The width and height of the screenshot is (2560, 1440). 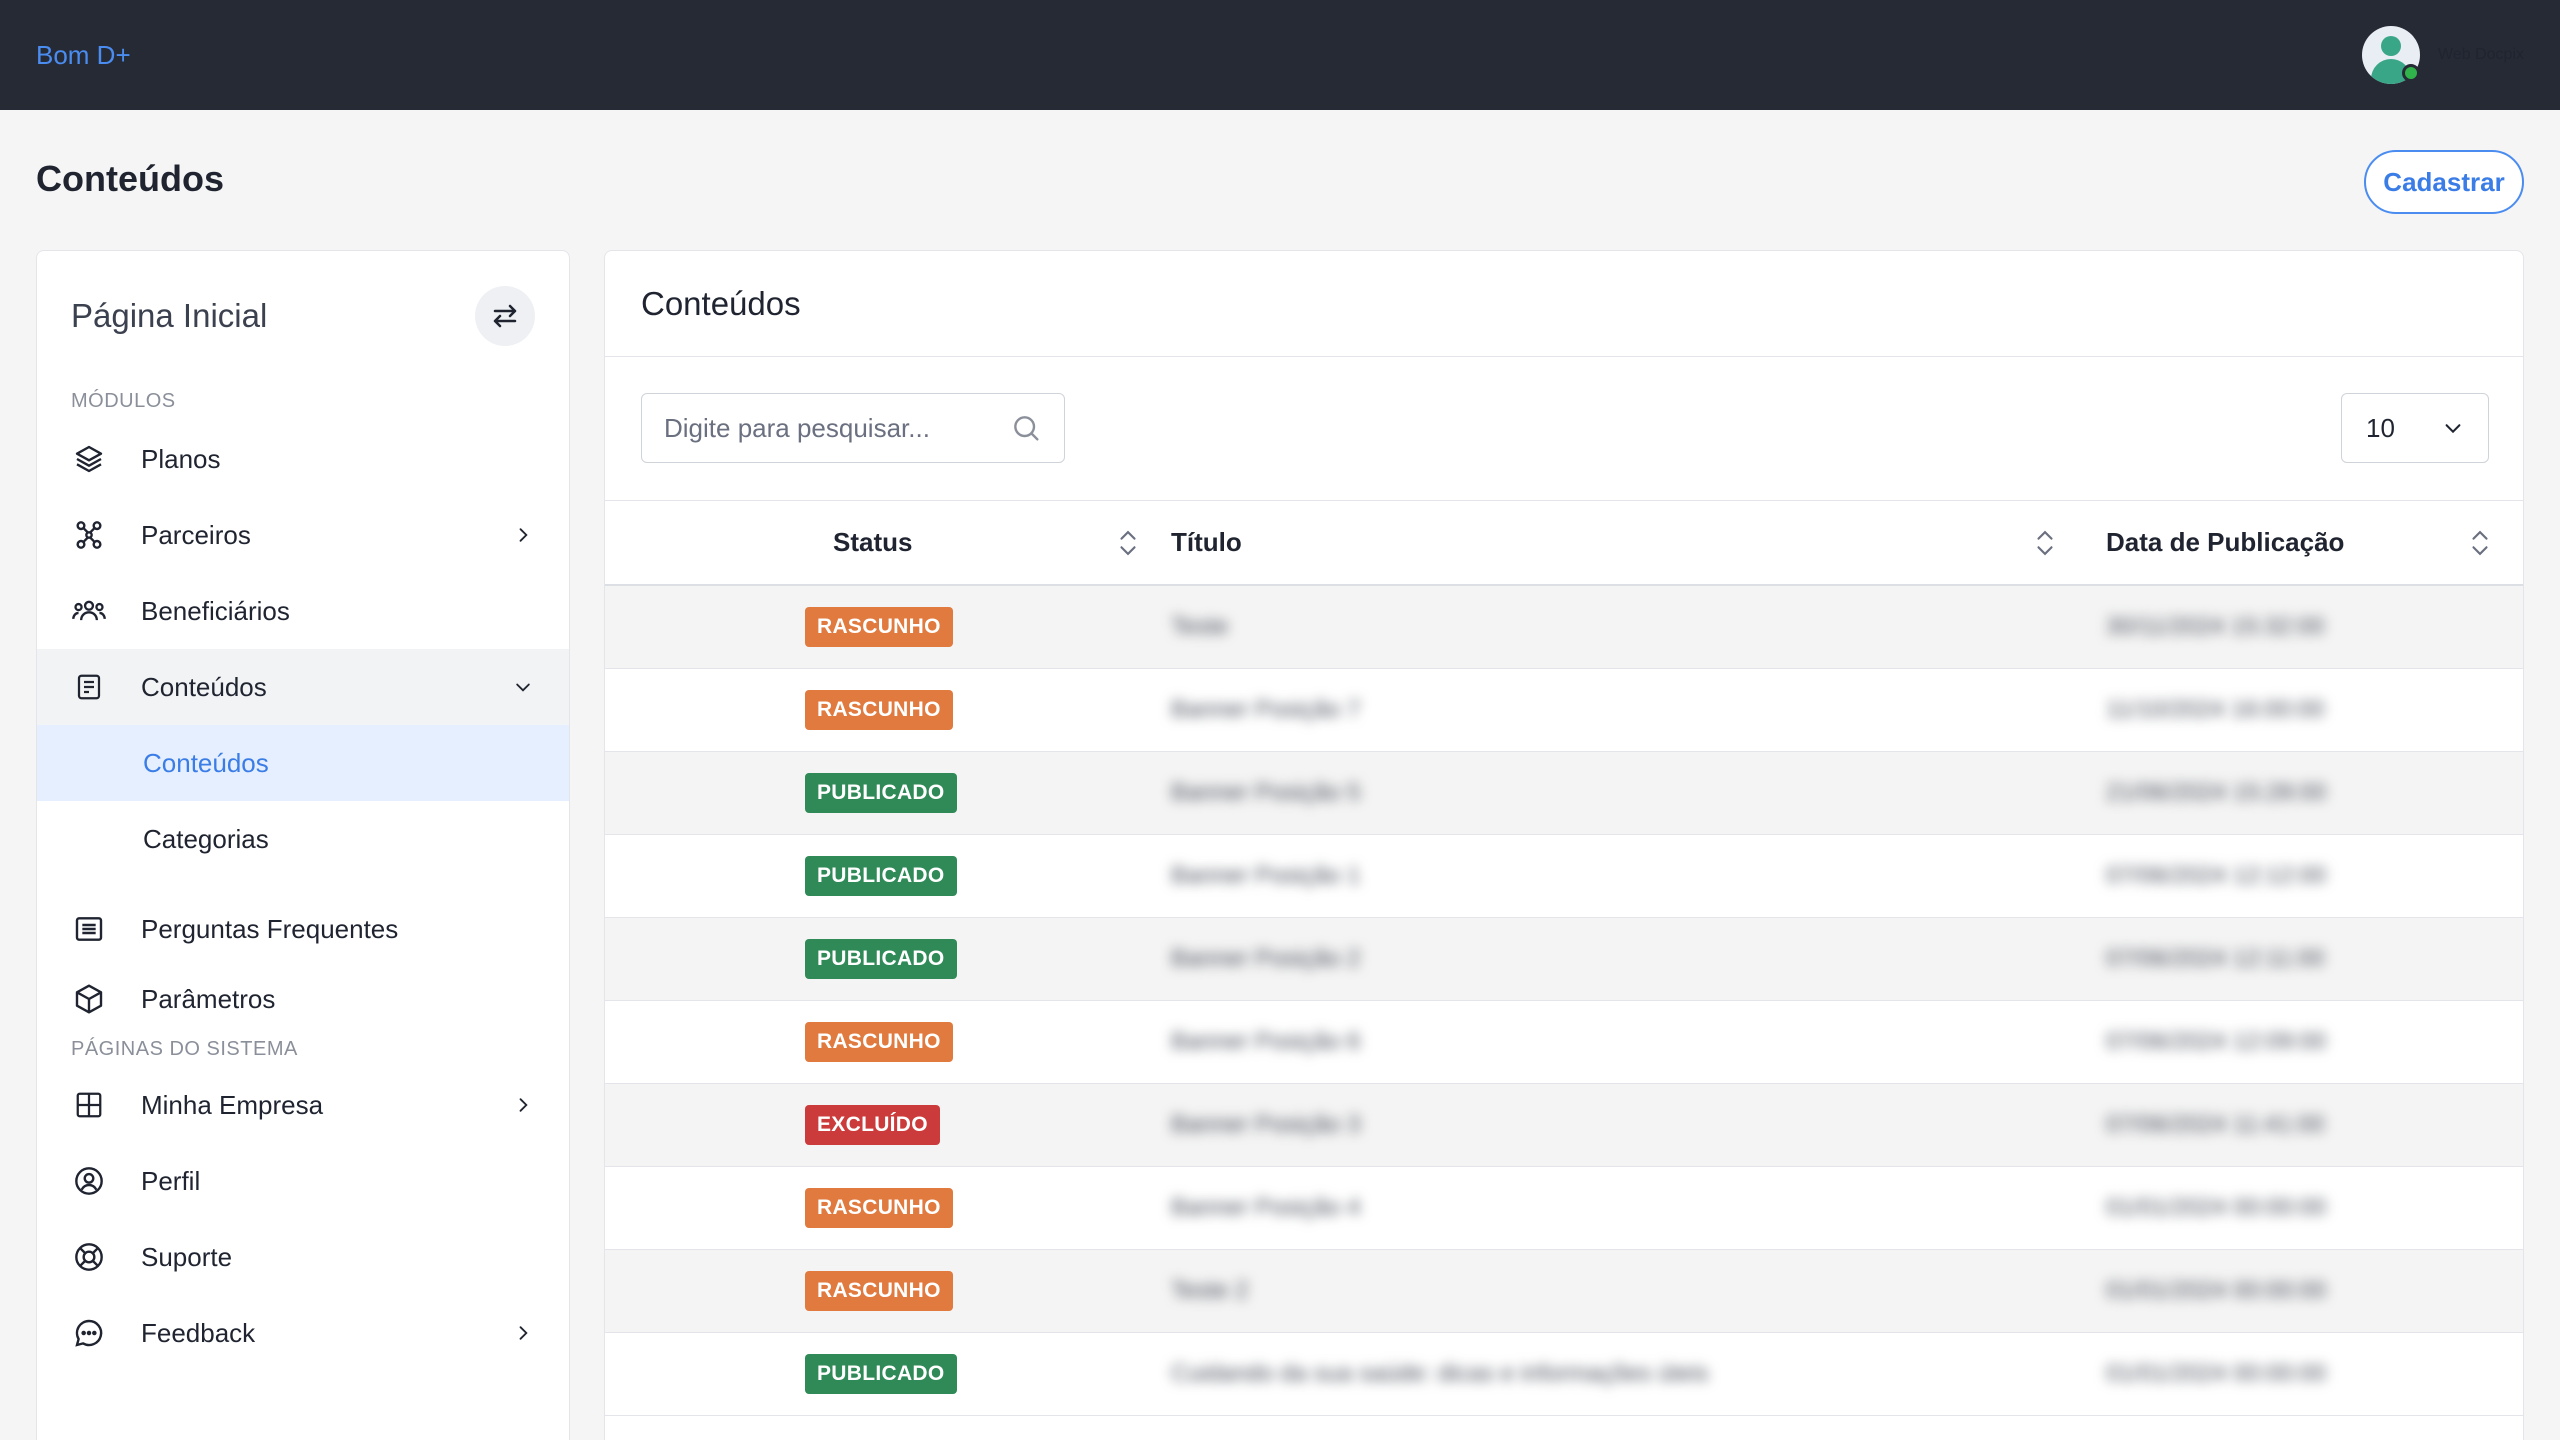 What do you see at coordinates (1638, 876) in the screenshot?
I see `title-cell: Banner Posição 1` at bounding box center [1638, 876].